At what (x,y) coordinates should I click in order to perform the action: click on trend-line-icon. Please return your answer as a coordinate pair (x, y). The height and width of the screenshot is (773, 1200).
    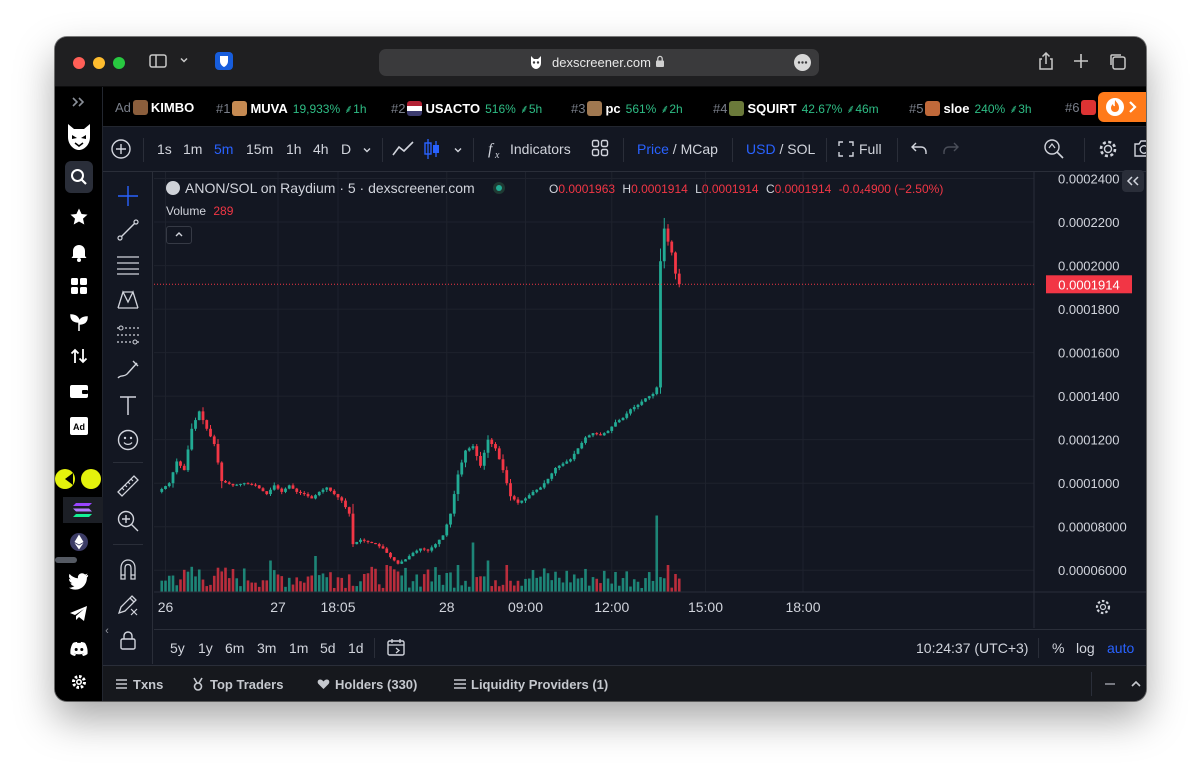
    Looking at the image, I should click on (128, 231).